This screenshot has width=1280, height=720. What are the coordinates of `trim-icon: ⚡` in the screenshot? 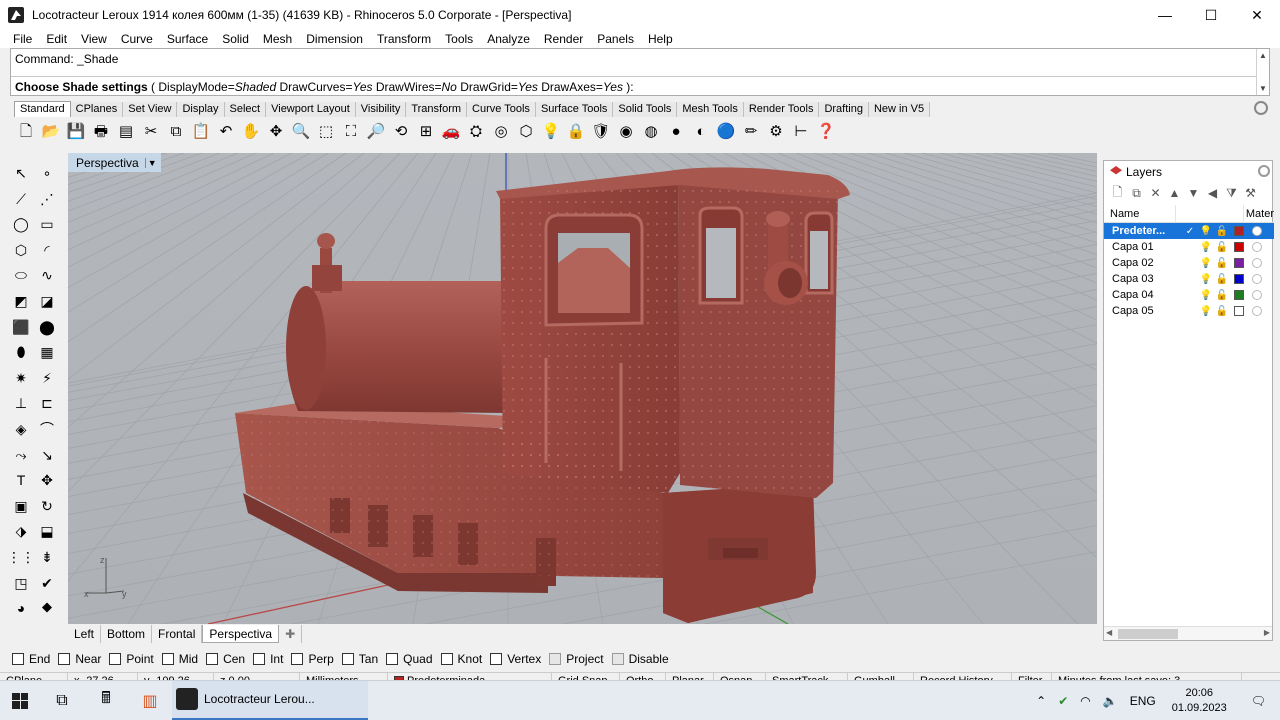 It's located at (47, 378).